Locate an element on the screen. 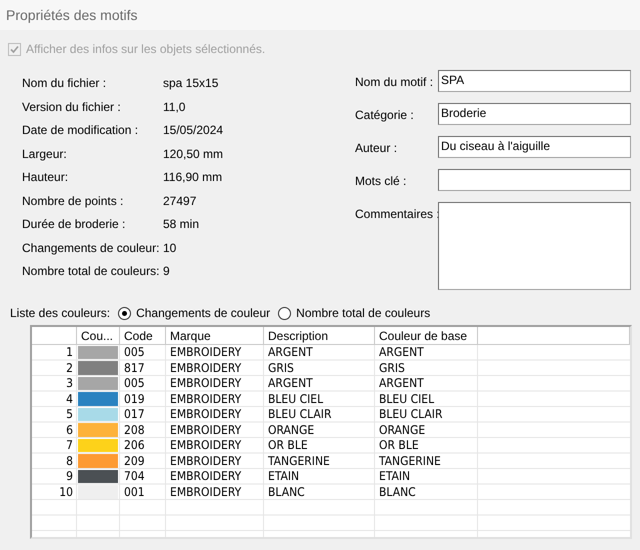  table-cell-text: 209 is located at coordinates (134, 461).